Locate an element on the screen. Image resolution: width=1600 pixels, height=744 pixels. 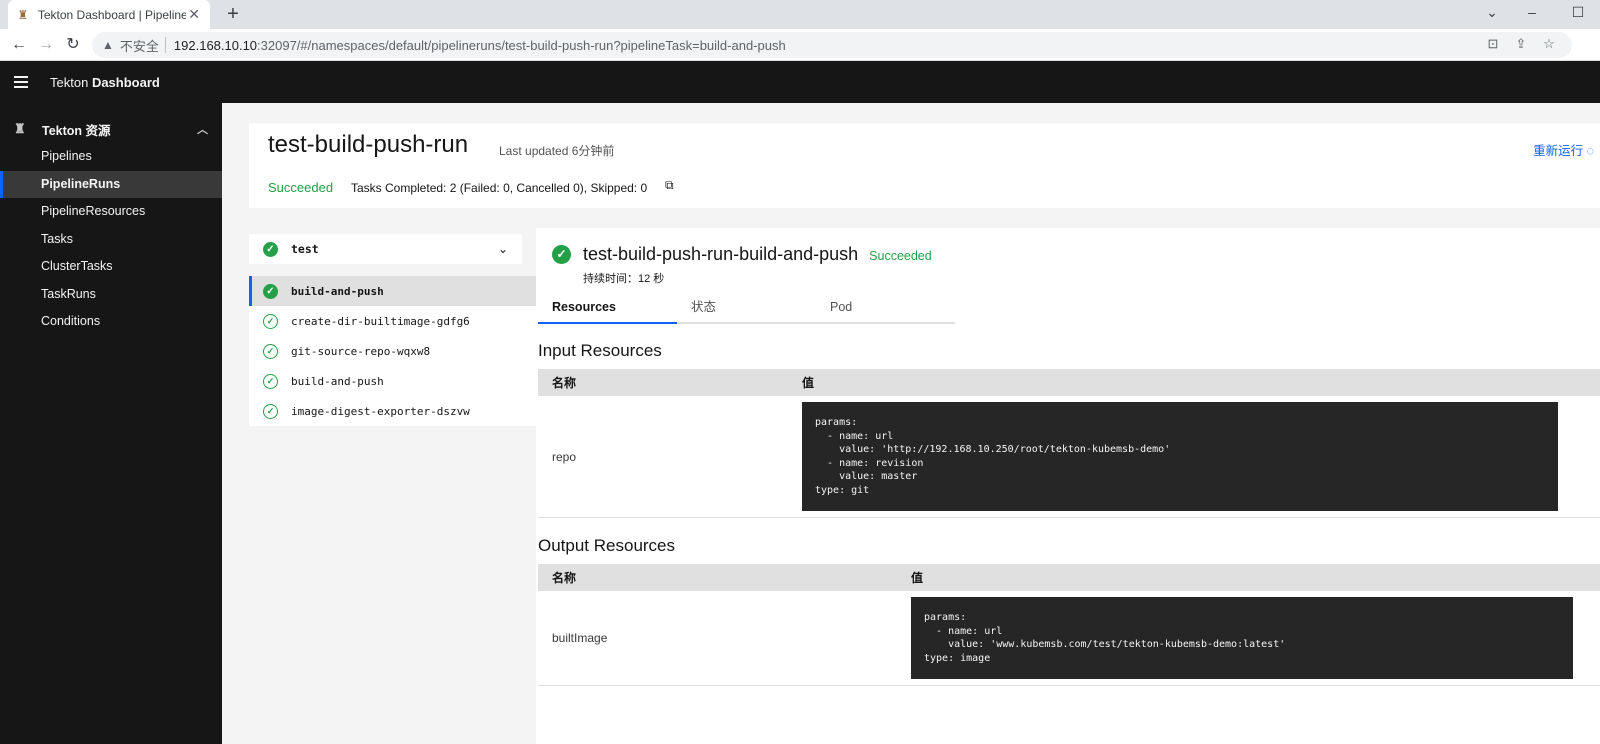
tekton-favicon-icon: ♜ is located at coordinates (23, 14).